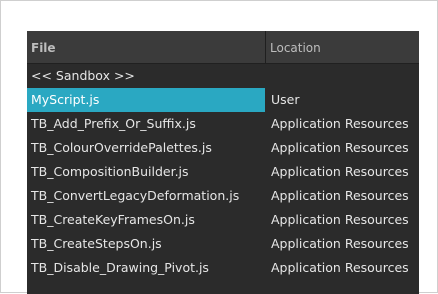 This screenshot has width=438, height=294. Describe the element at coordinates (83, 75) in the screenshot. I see `file-cell: << Sandbox >>` at that location.